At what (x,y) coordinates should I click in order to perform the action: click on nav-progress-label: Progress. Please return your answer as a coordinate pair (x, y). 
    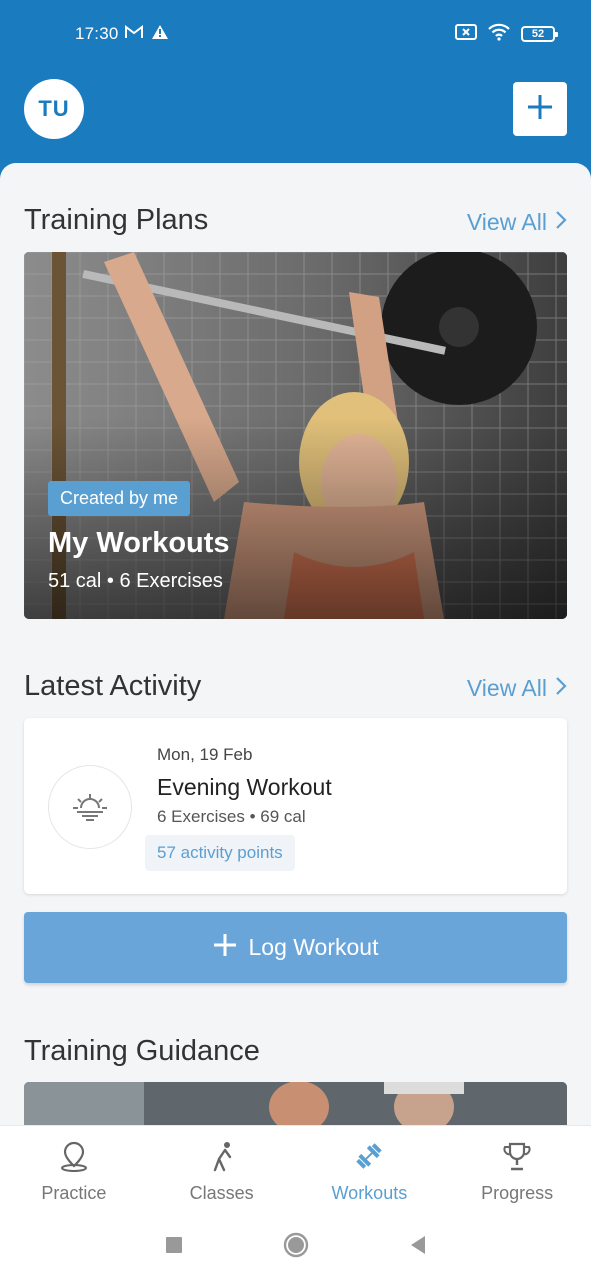
    Looking at the image, I should click on (517, 1193).